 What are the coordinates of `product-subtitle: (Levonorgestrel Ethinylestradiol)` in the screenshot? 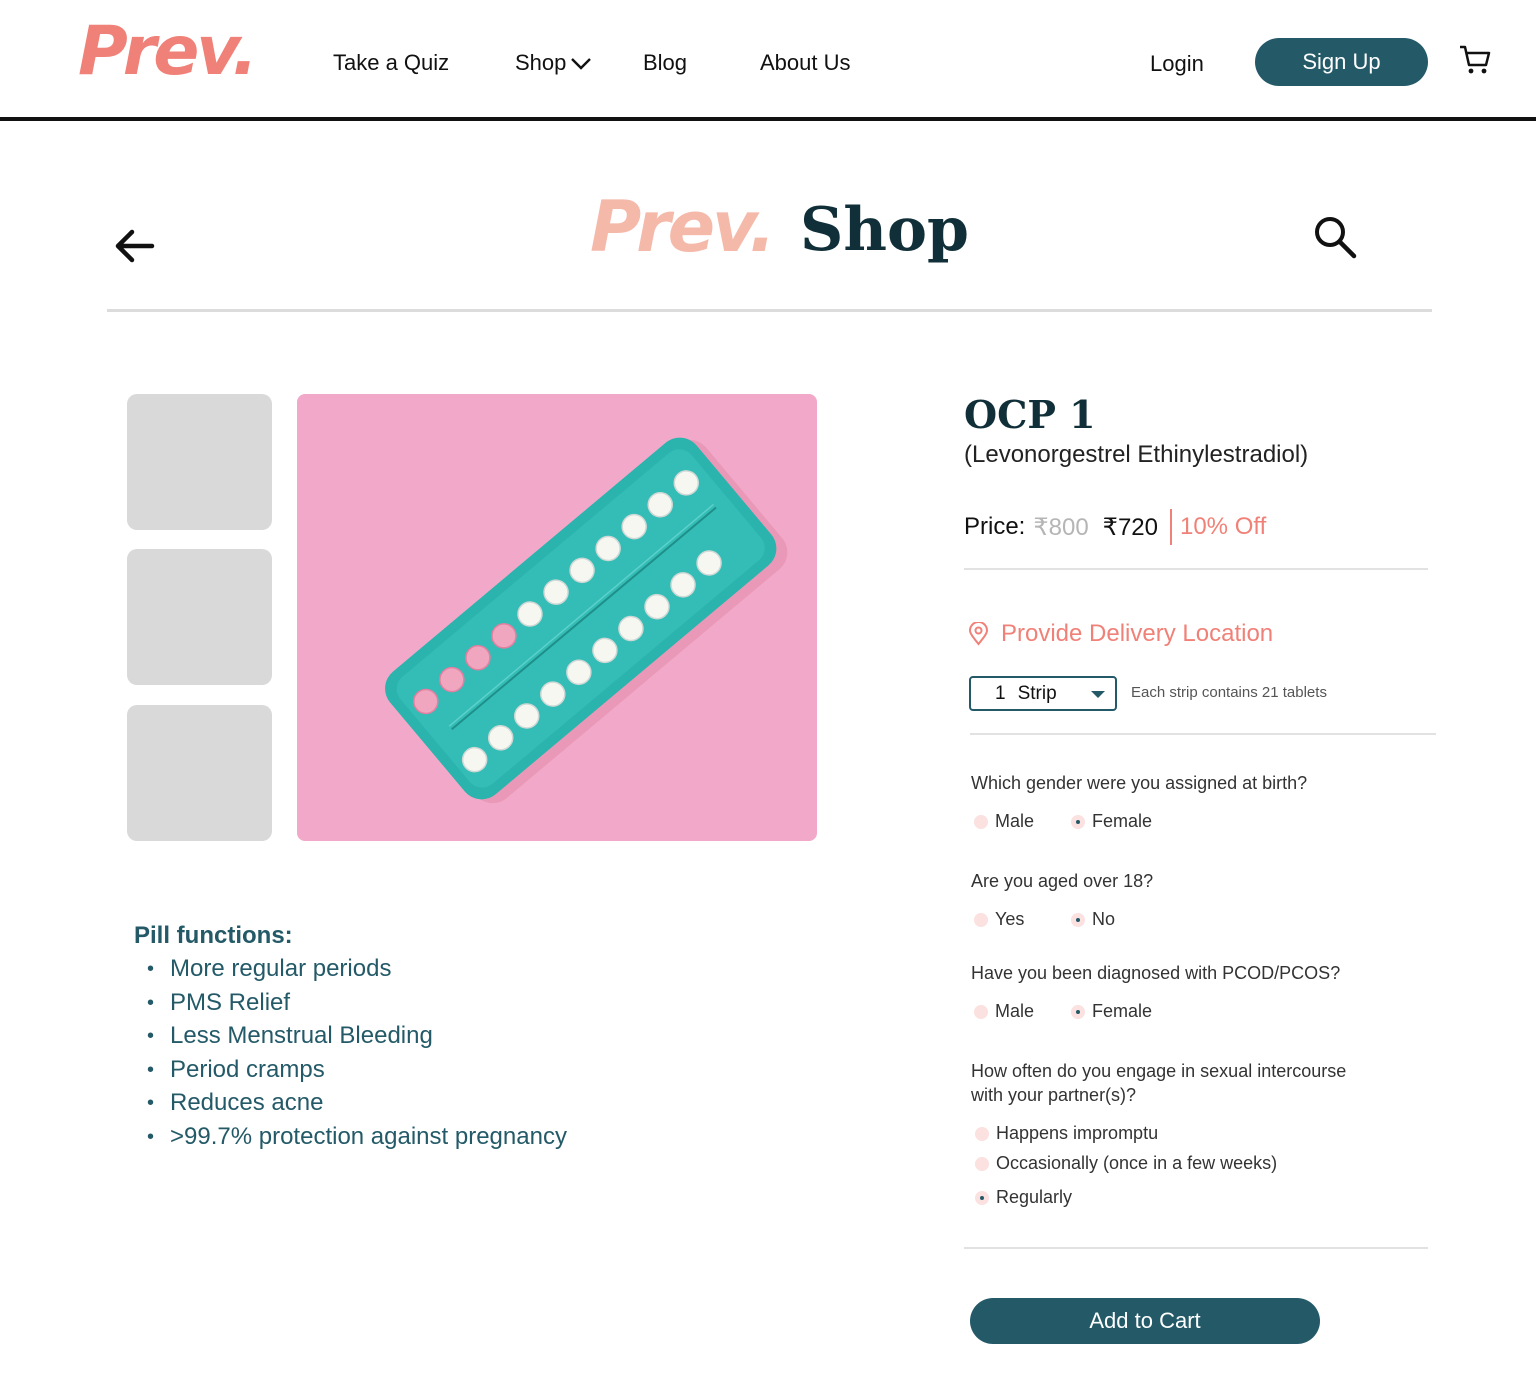 It's located at (1136, 454).